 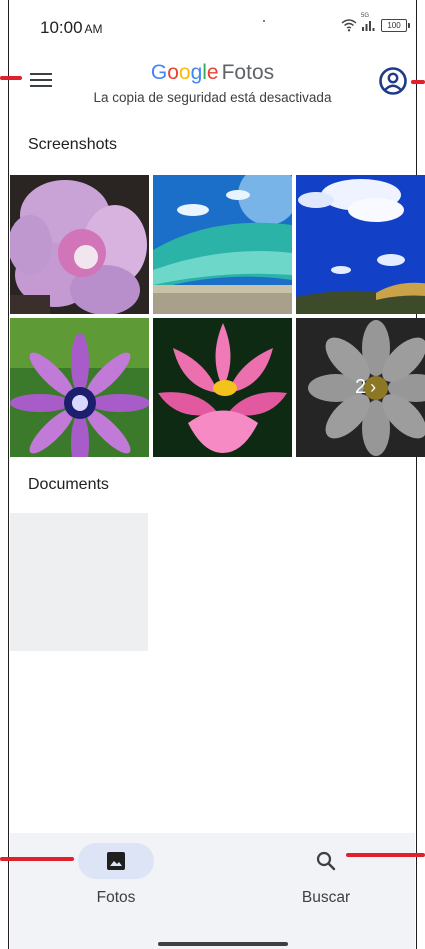 What do you see at coordinates (61, 27) in the screenshot?
I see `status-time-value: 10:00` at bounding box center [61, 27].